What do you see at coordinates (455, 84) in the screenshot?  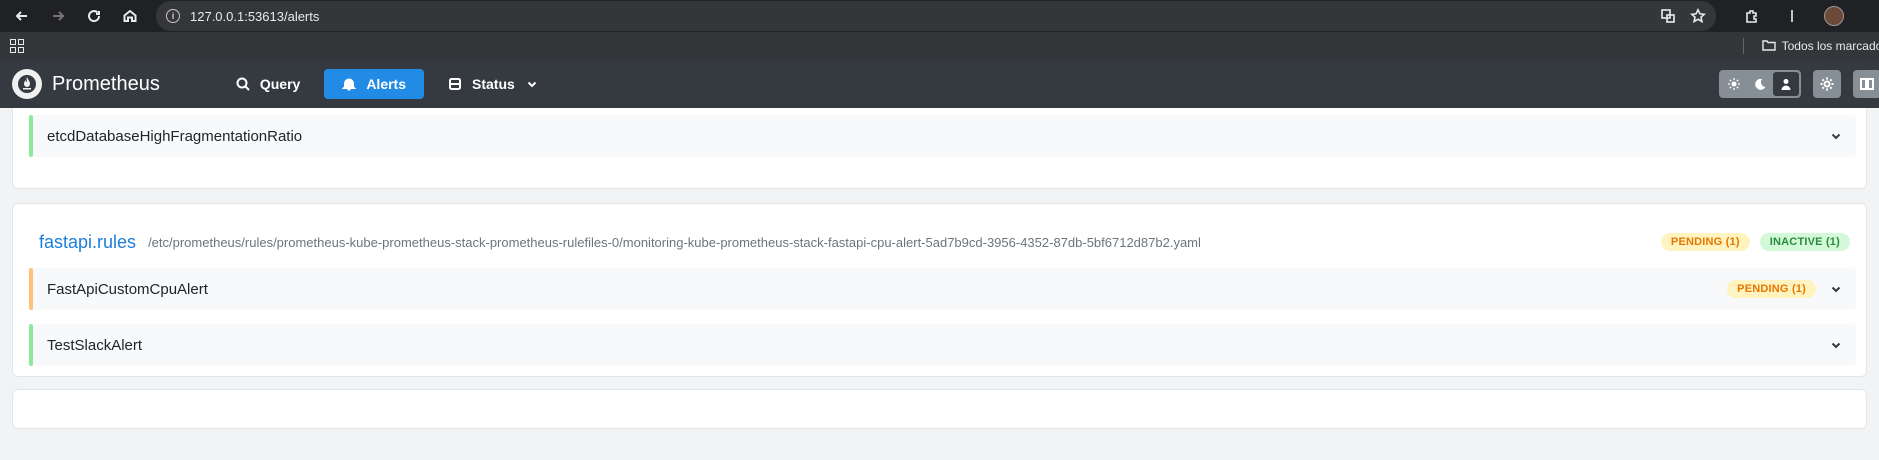 I see `server-icon` at bounding box center [455, 84].